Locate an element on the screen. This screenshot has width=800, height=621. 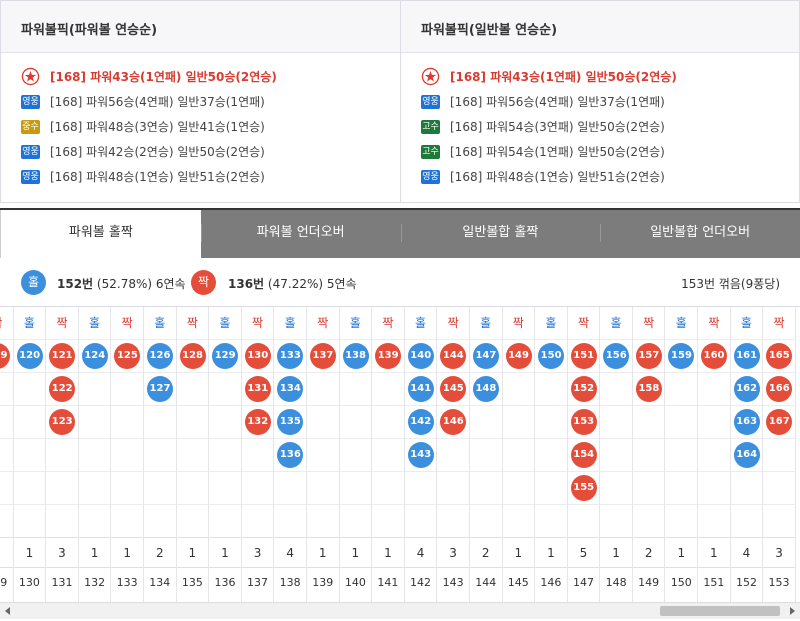
odd-ball: 142 is located at coordinates (420, 422).